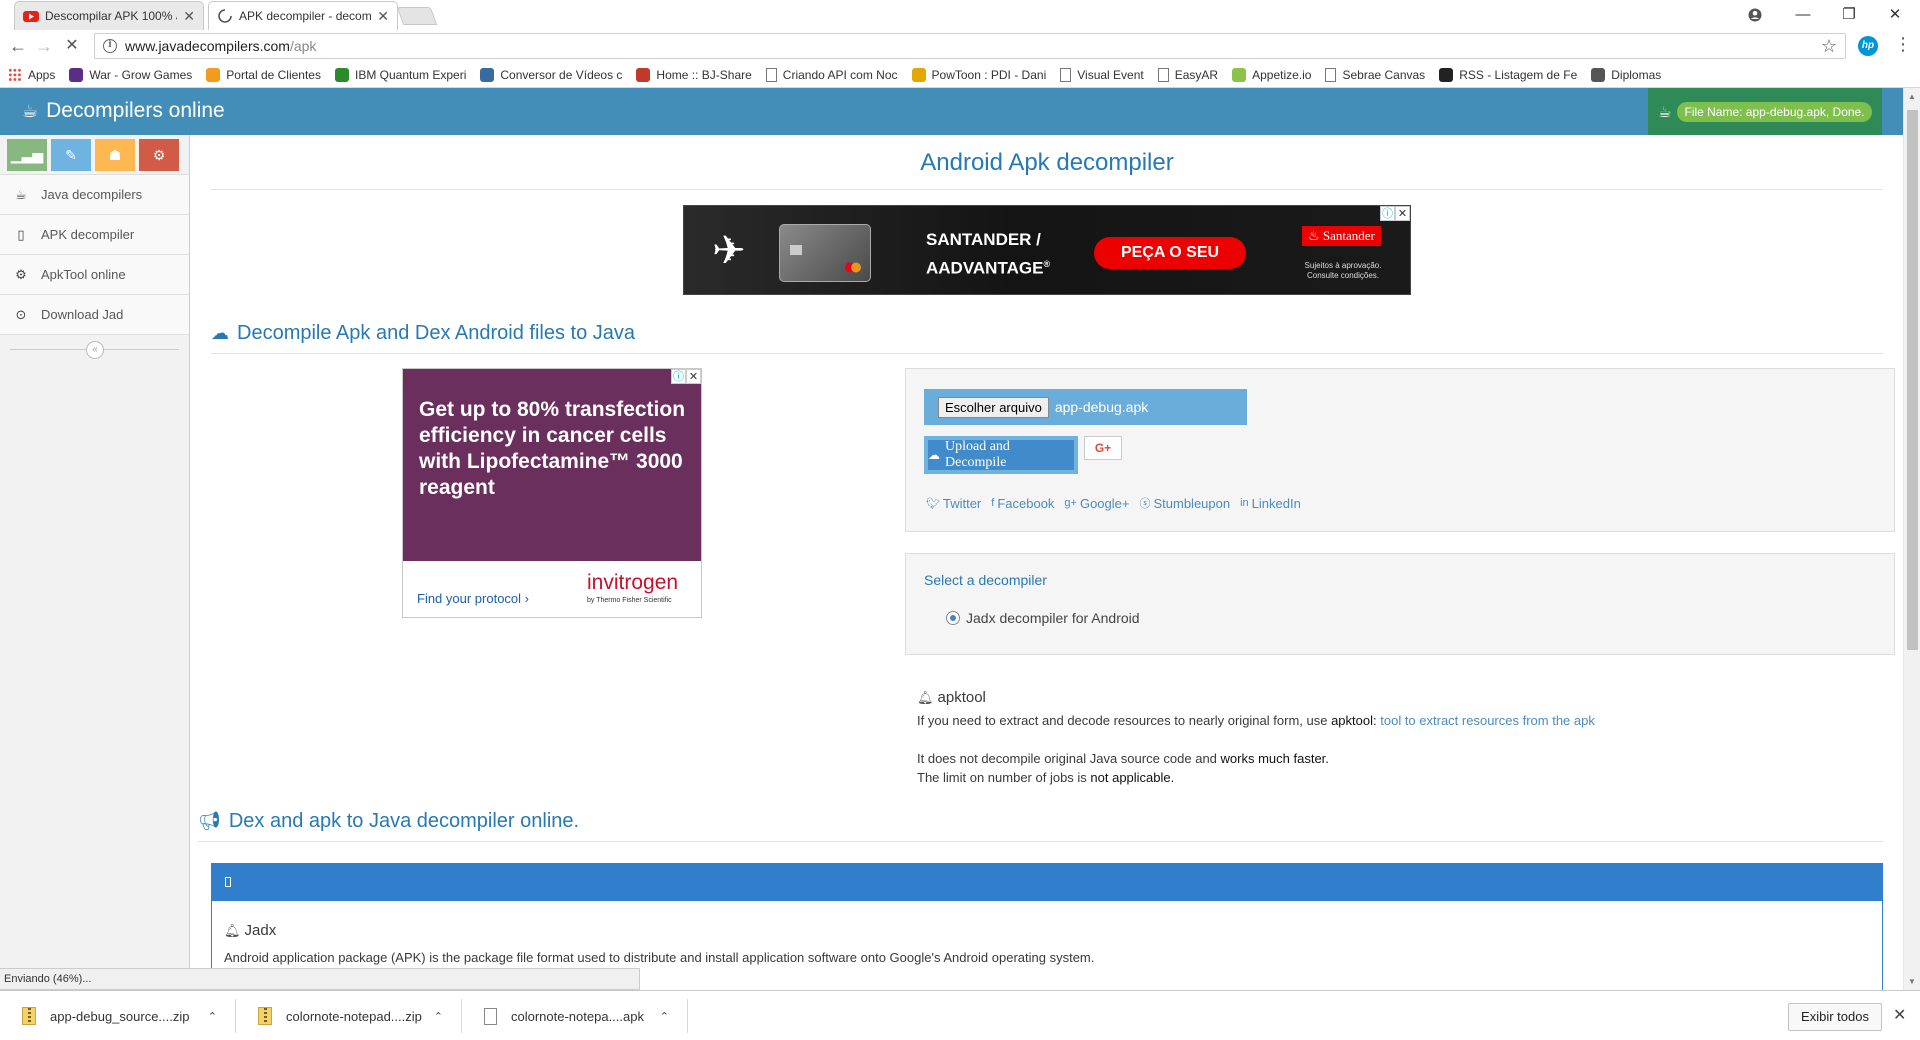 The image size is (1920, 1040). I want to click on back-arrow-icon: ←, so click(18, 46).